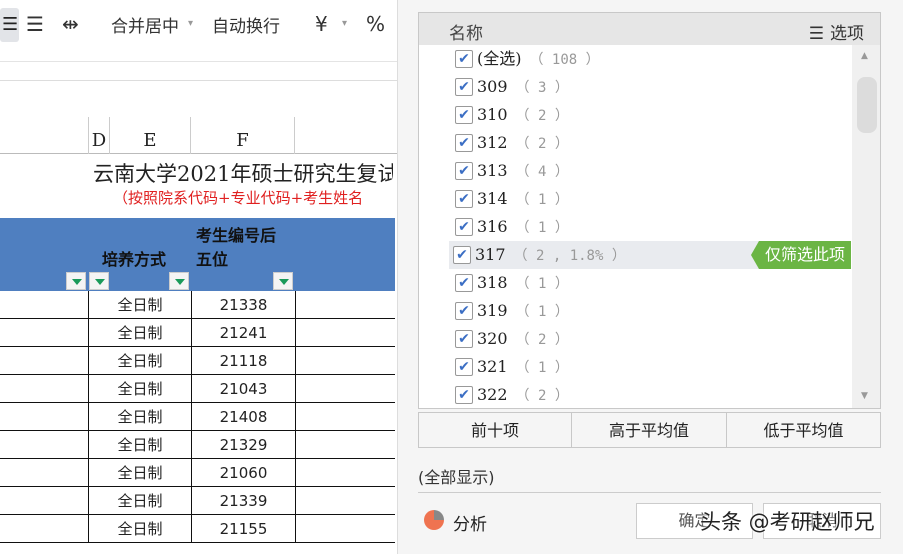 The height and width of the screenshot is (554, 903). Describe the element at coordinates (651, 199) in the screenshot. I see `filter-item: ✔ 314 （ 1 ）` at that location.